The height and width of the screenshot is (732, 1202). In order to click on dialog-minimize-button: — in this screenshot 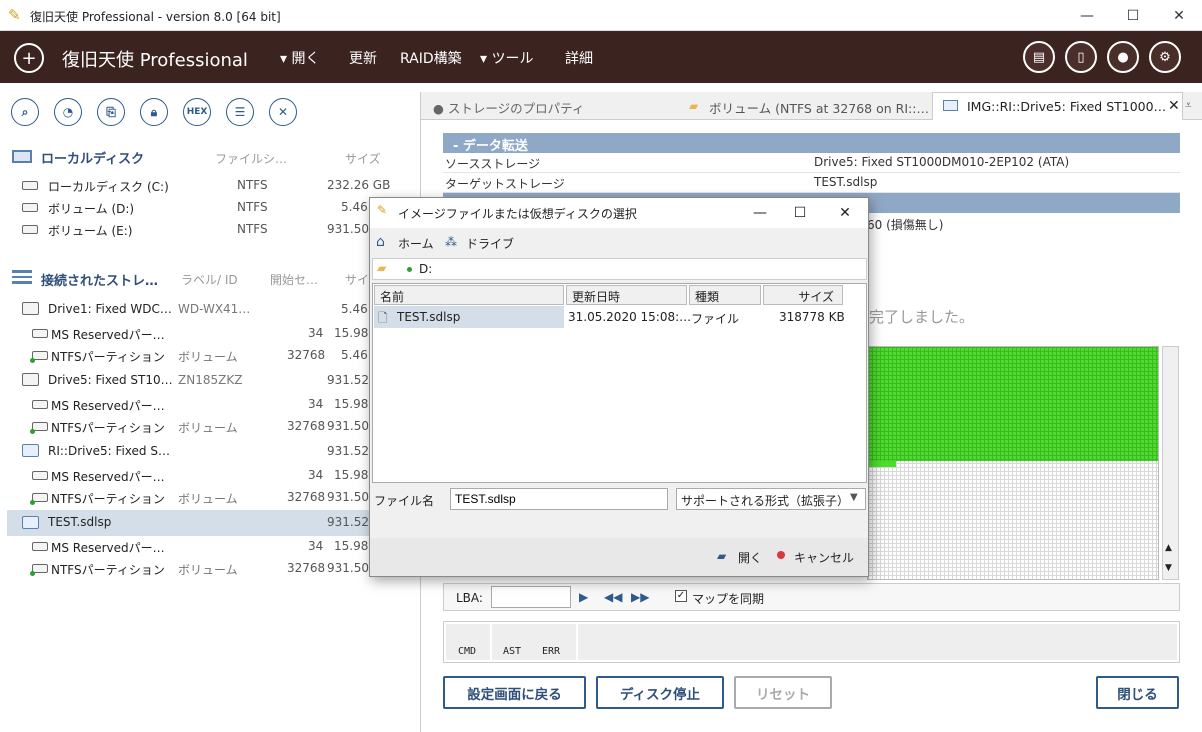, I will do `click(760, 213)`.